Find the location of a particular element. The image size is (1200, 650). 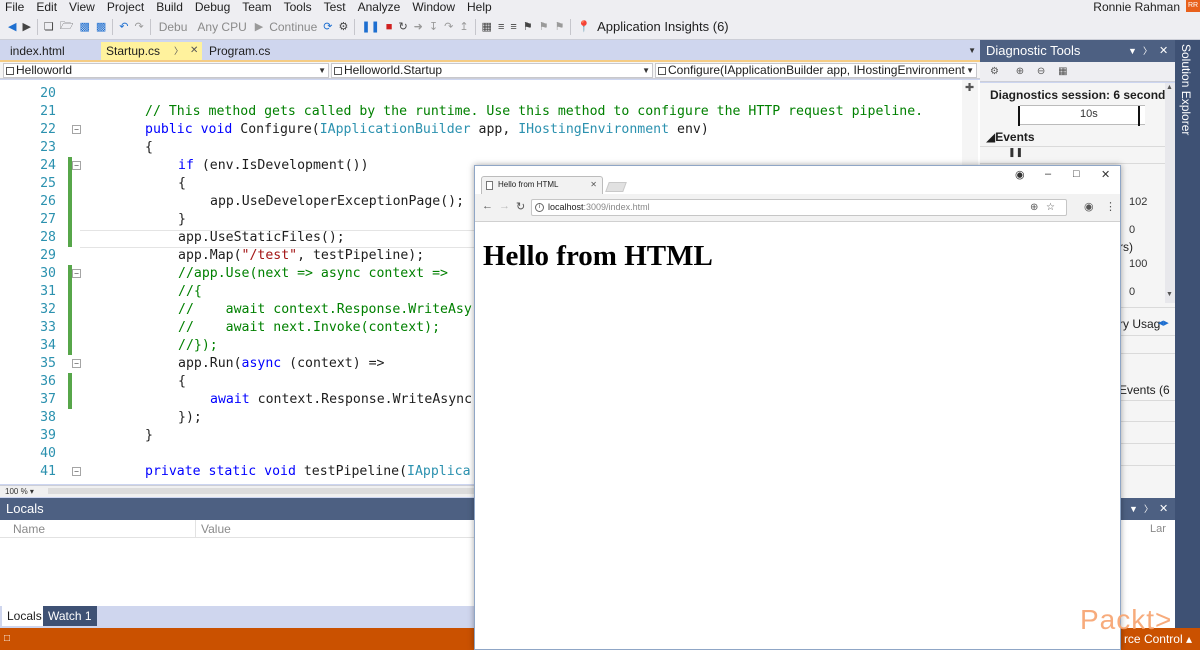

minimize-icon: – is located at coordinates (1048, 174).